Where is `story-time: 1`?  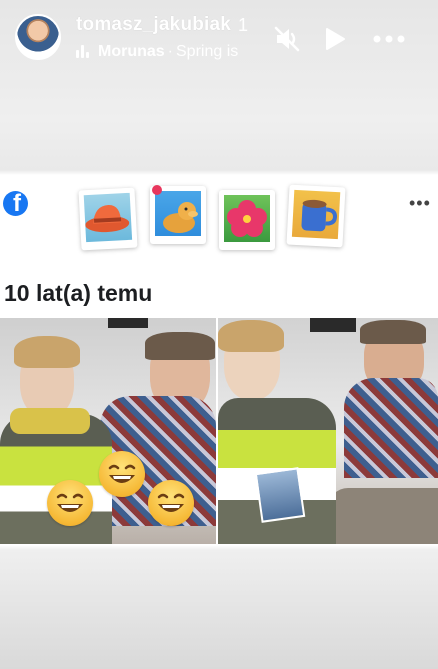 story-time: 1 is located at coordinates (243, 25).